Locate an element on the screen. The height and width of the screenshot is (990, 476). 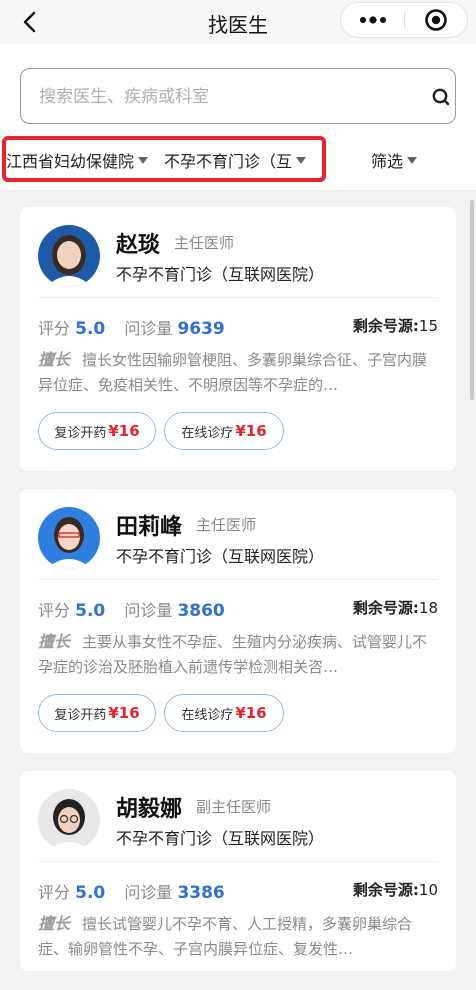
remaining-slots: 剩余号源:10 is located at coordinates (395, 889).